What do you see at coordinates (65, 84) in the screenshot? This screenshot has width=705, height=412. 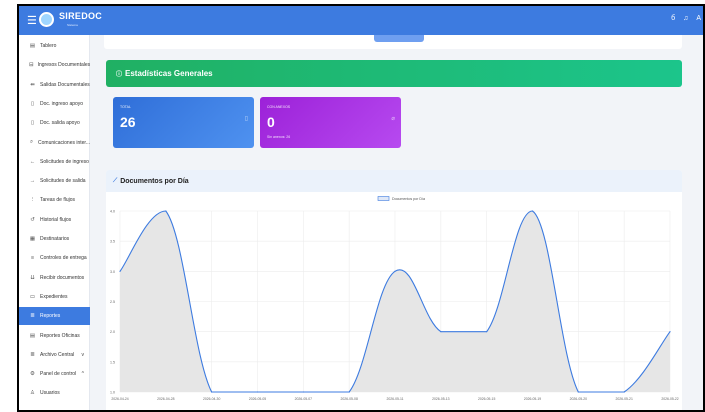 I see `sidebar-item-label: Salidas Documentales` at bounding box center [65, 84].